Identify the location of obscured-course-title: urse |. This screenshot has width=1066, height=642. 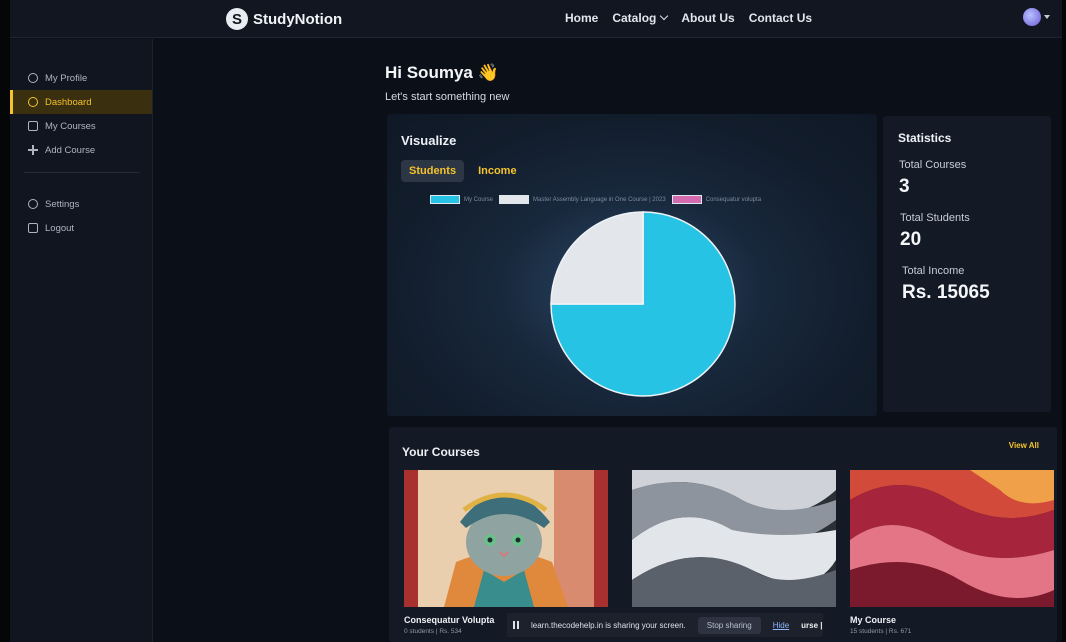
(812, 625).